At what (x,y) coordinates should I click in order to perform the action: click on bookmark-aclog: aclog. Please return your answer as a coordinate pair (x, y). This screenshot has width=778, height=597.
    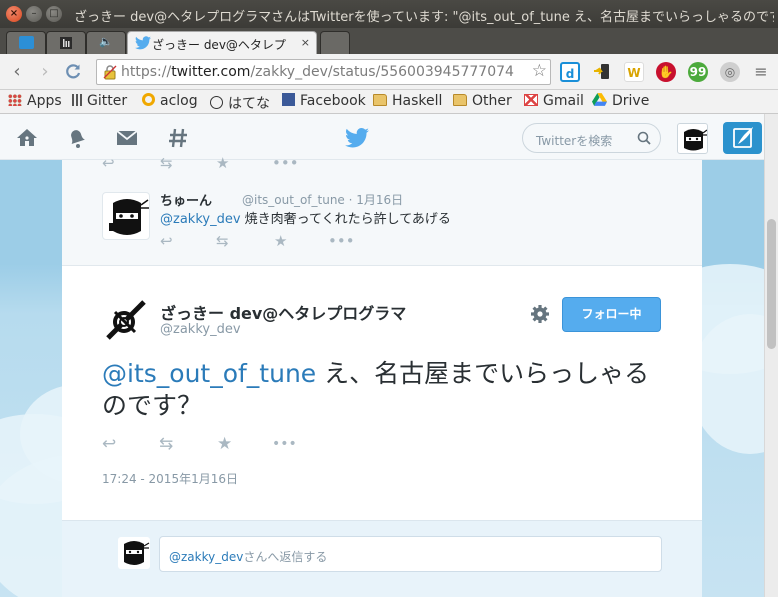
    Looking at the image, I should click on (170, 102).